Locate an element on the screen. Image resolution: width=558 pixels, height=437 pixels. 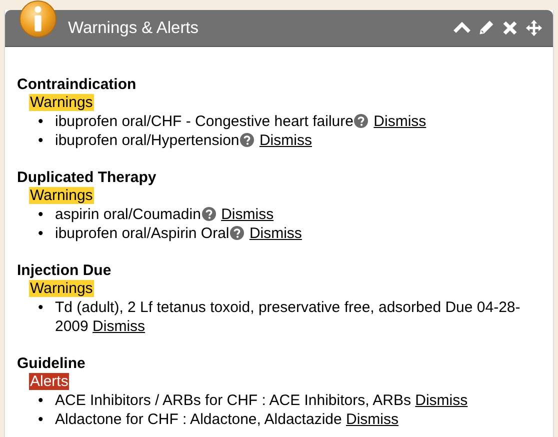
alert-text: aspirin oral/Coumadin Dismiss is located at coordinates (165, 214).